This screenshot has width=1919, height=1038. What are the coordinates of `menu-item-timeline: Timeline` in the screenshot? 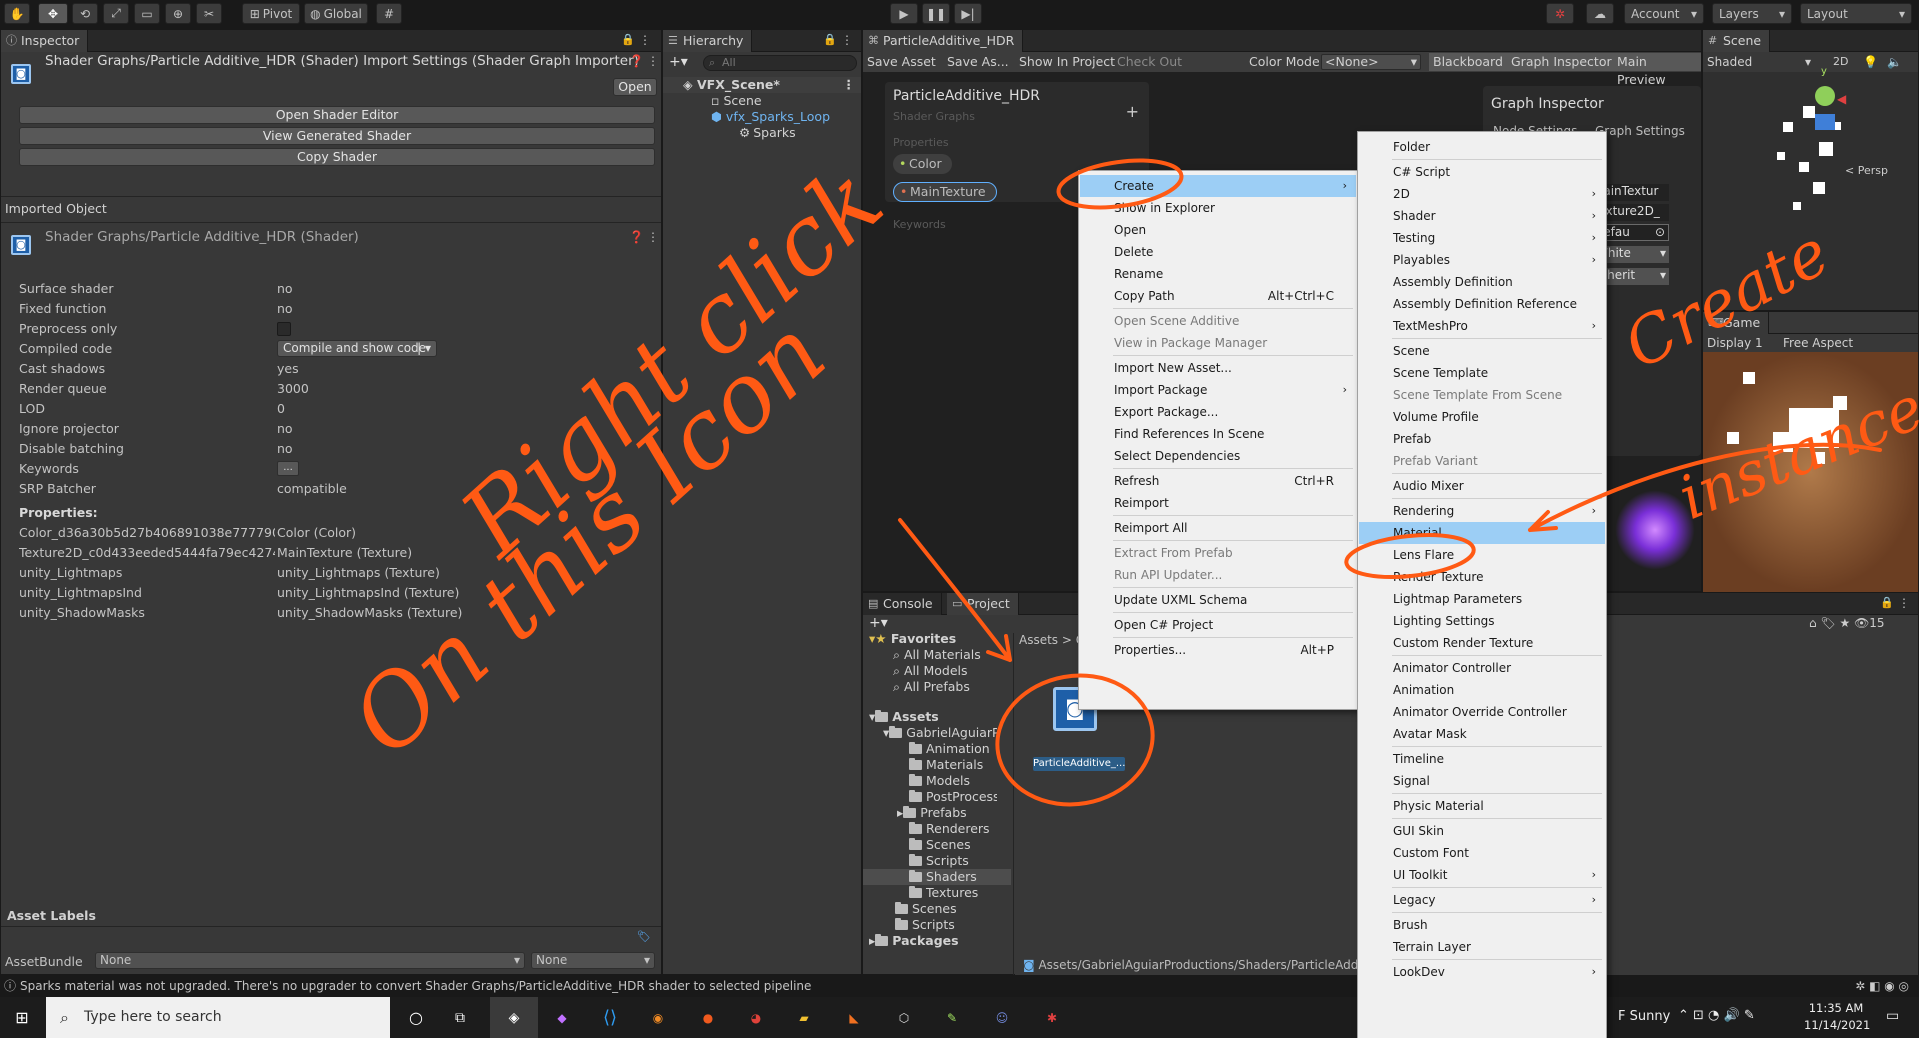 It's located at (1482, 759).